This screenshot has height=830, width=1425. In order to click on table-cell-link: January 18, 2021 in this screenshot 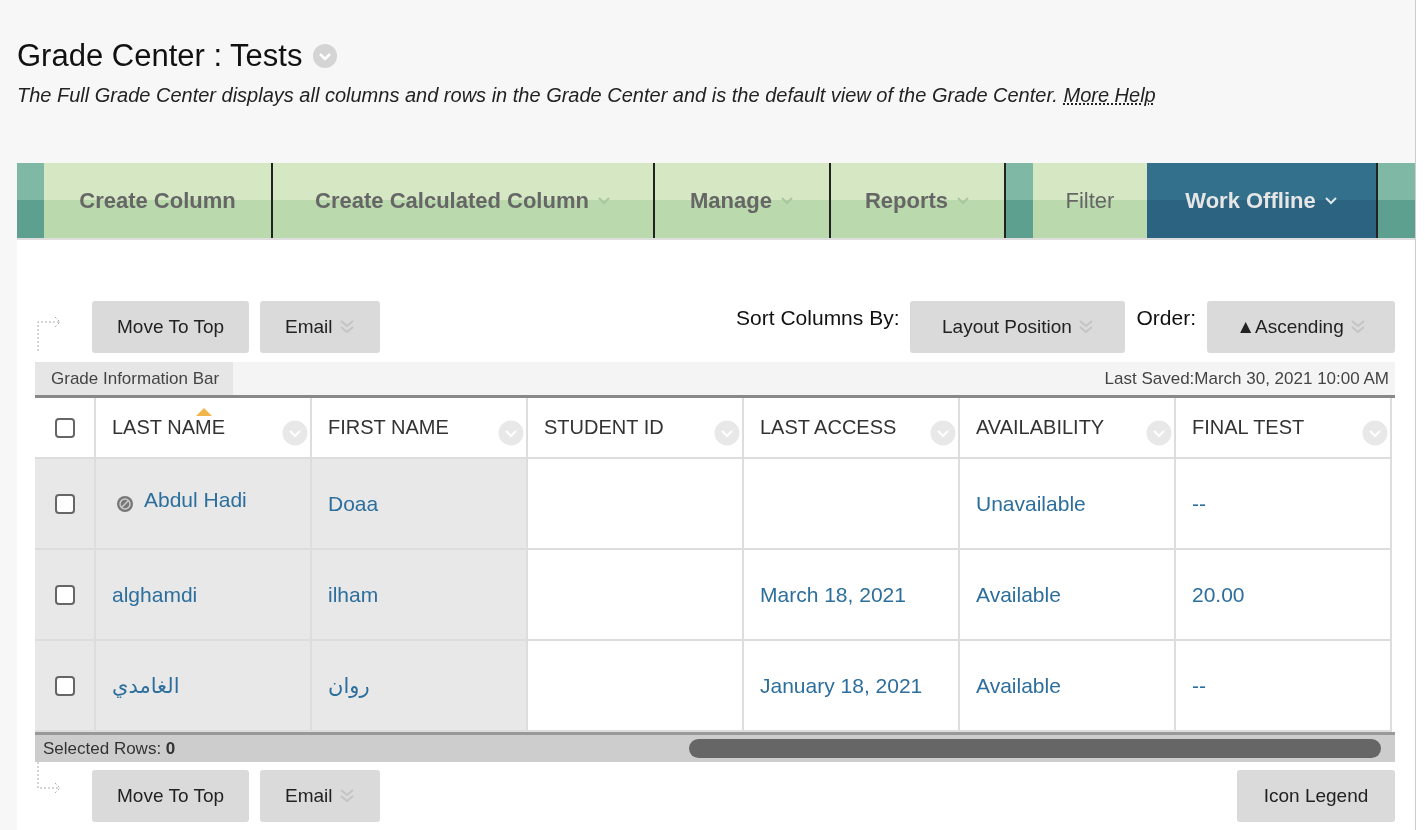, I will do `click(841, 685)`.